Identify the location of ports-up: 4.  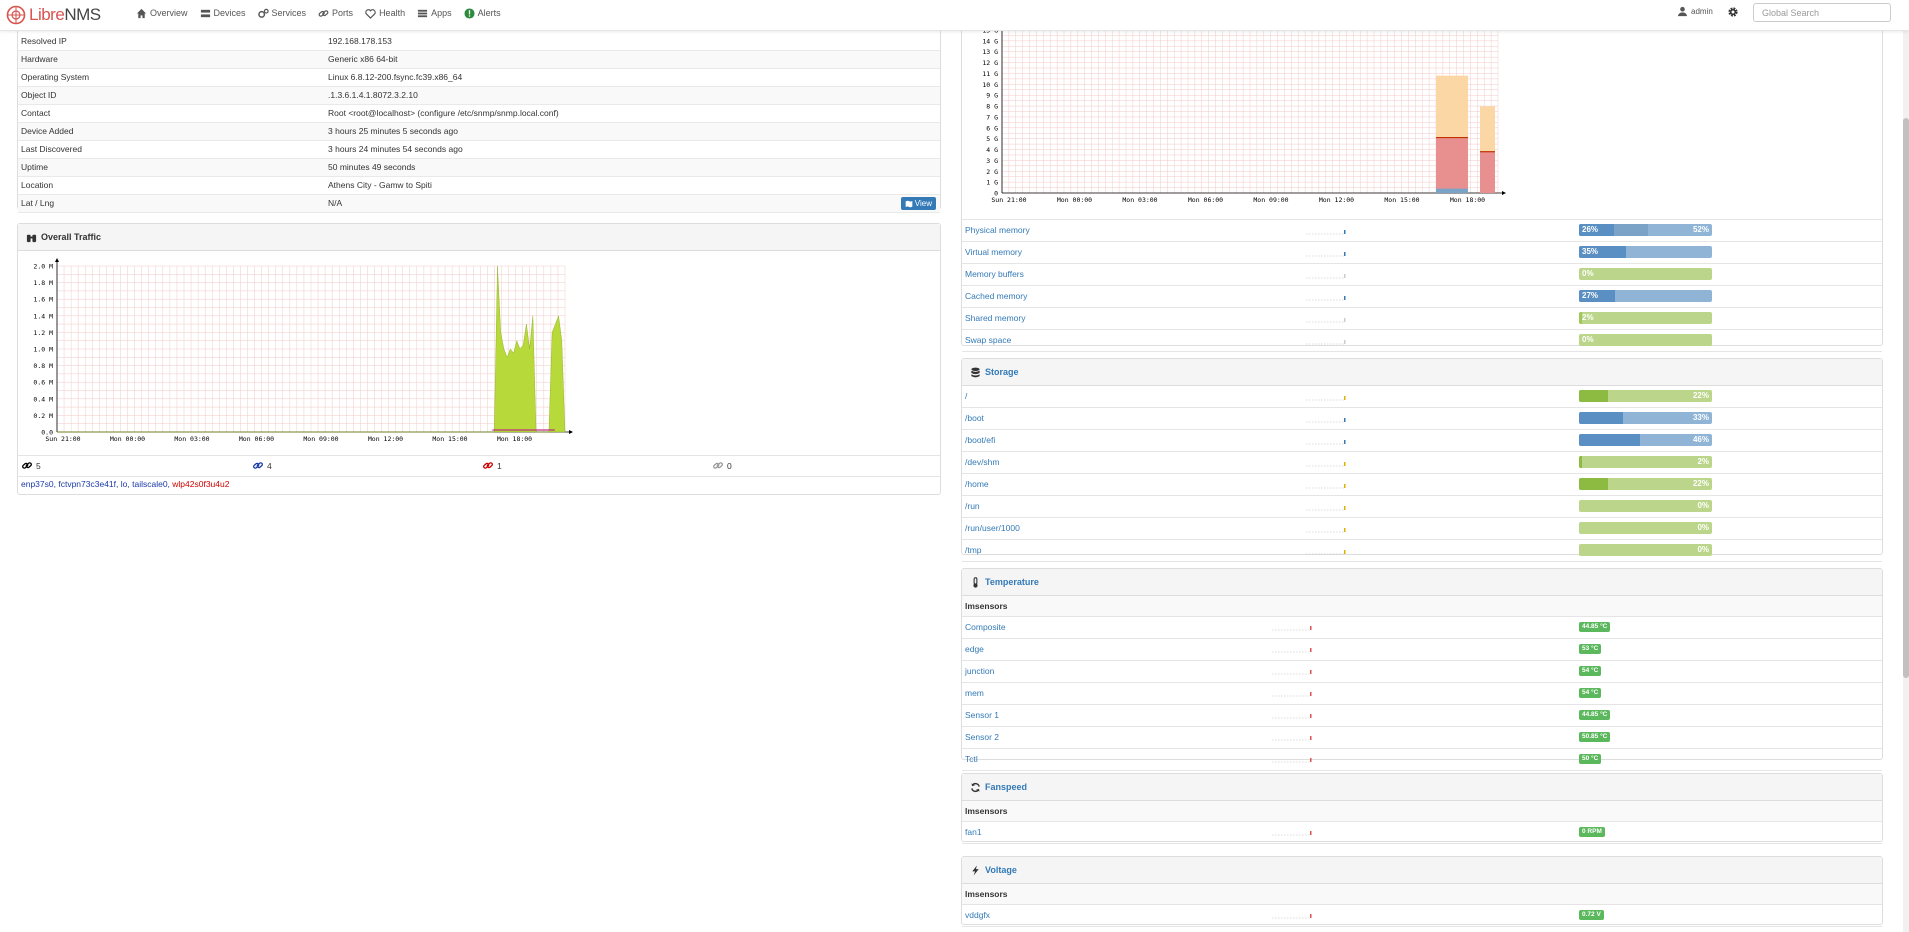
(262, 465).